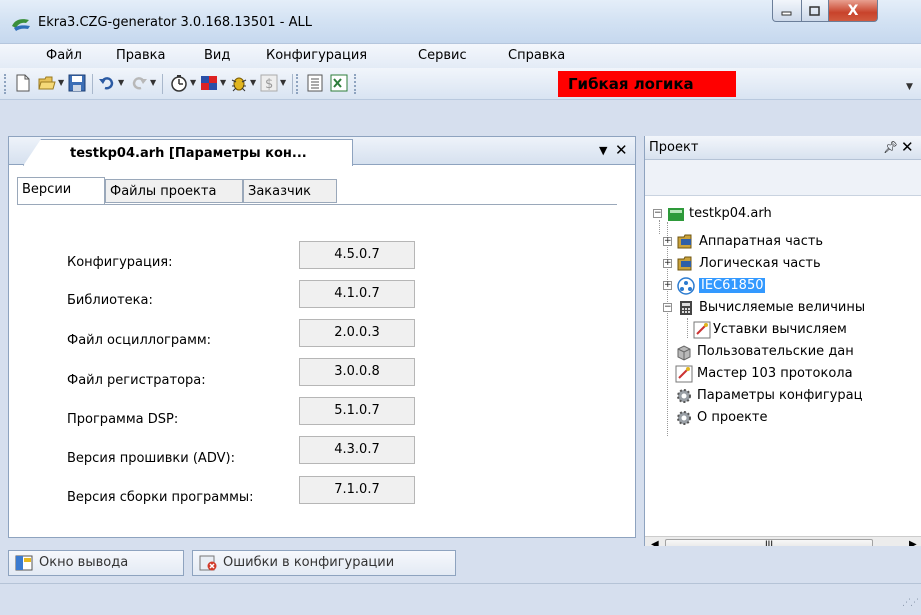 Image resolution: width=921 pixels, height=615 pixels. I want to click on toolbar-overflow-icon: ▼, so click(909, 87).